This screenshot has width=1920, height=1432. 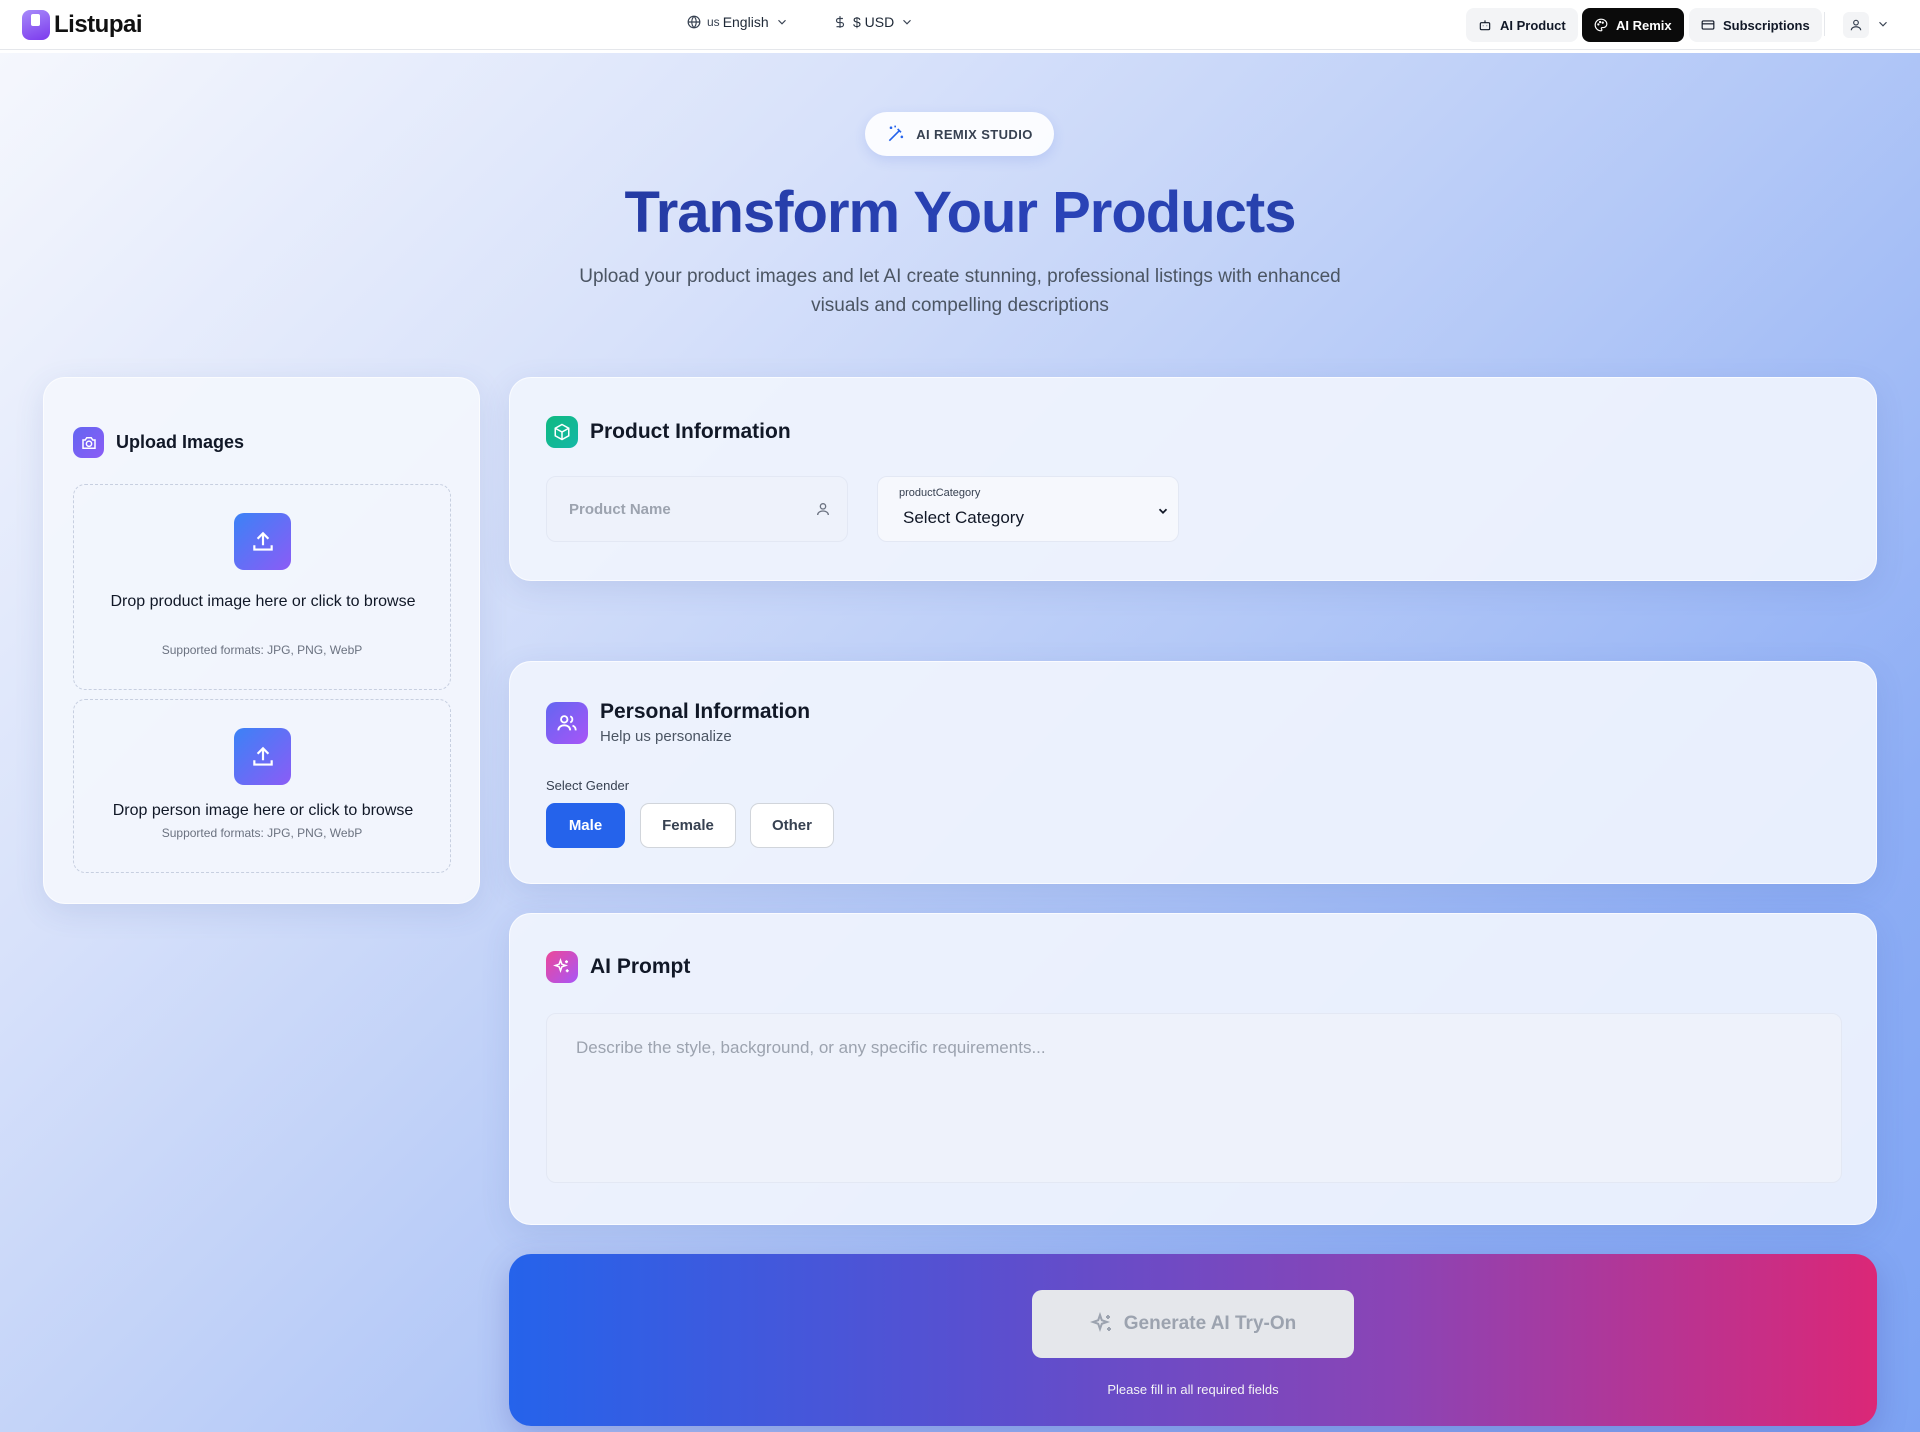 What do you see at coordinates (562, 432) in the screenshot?
I see `box-icon` at bounding box center [562, 432].